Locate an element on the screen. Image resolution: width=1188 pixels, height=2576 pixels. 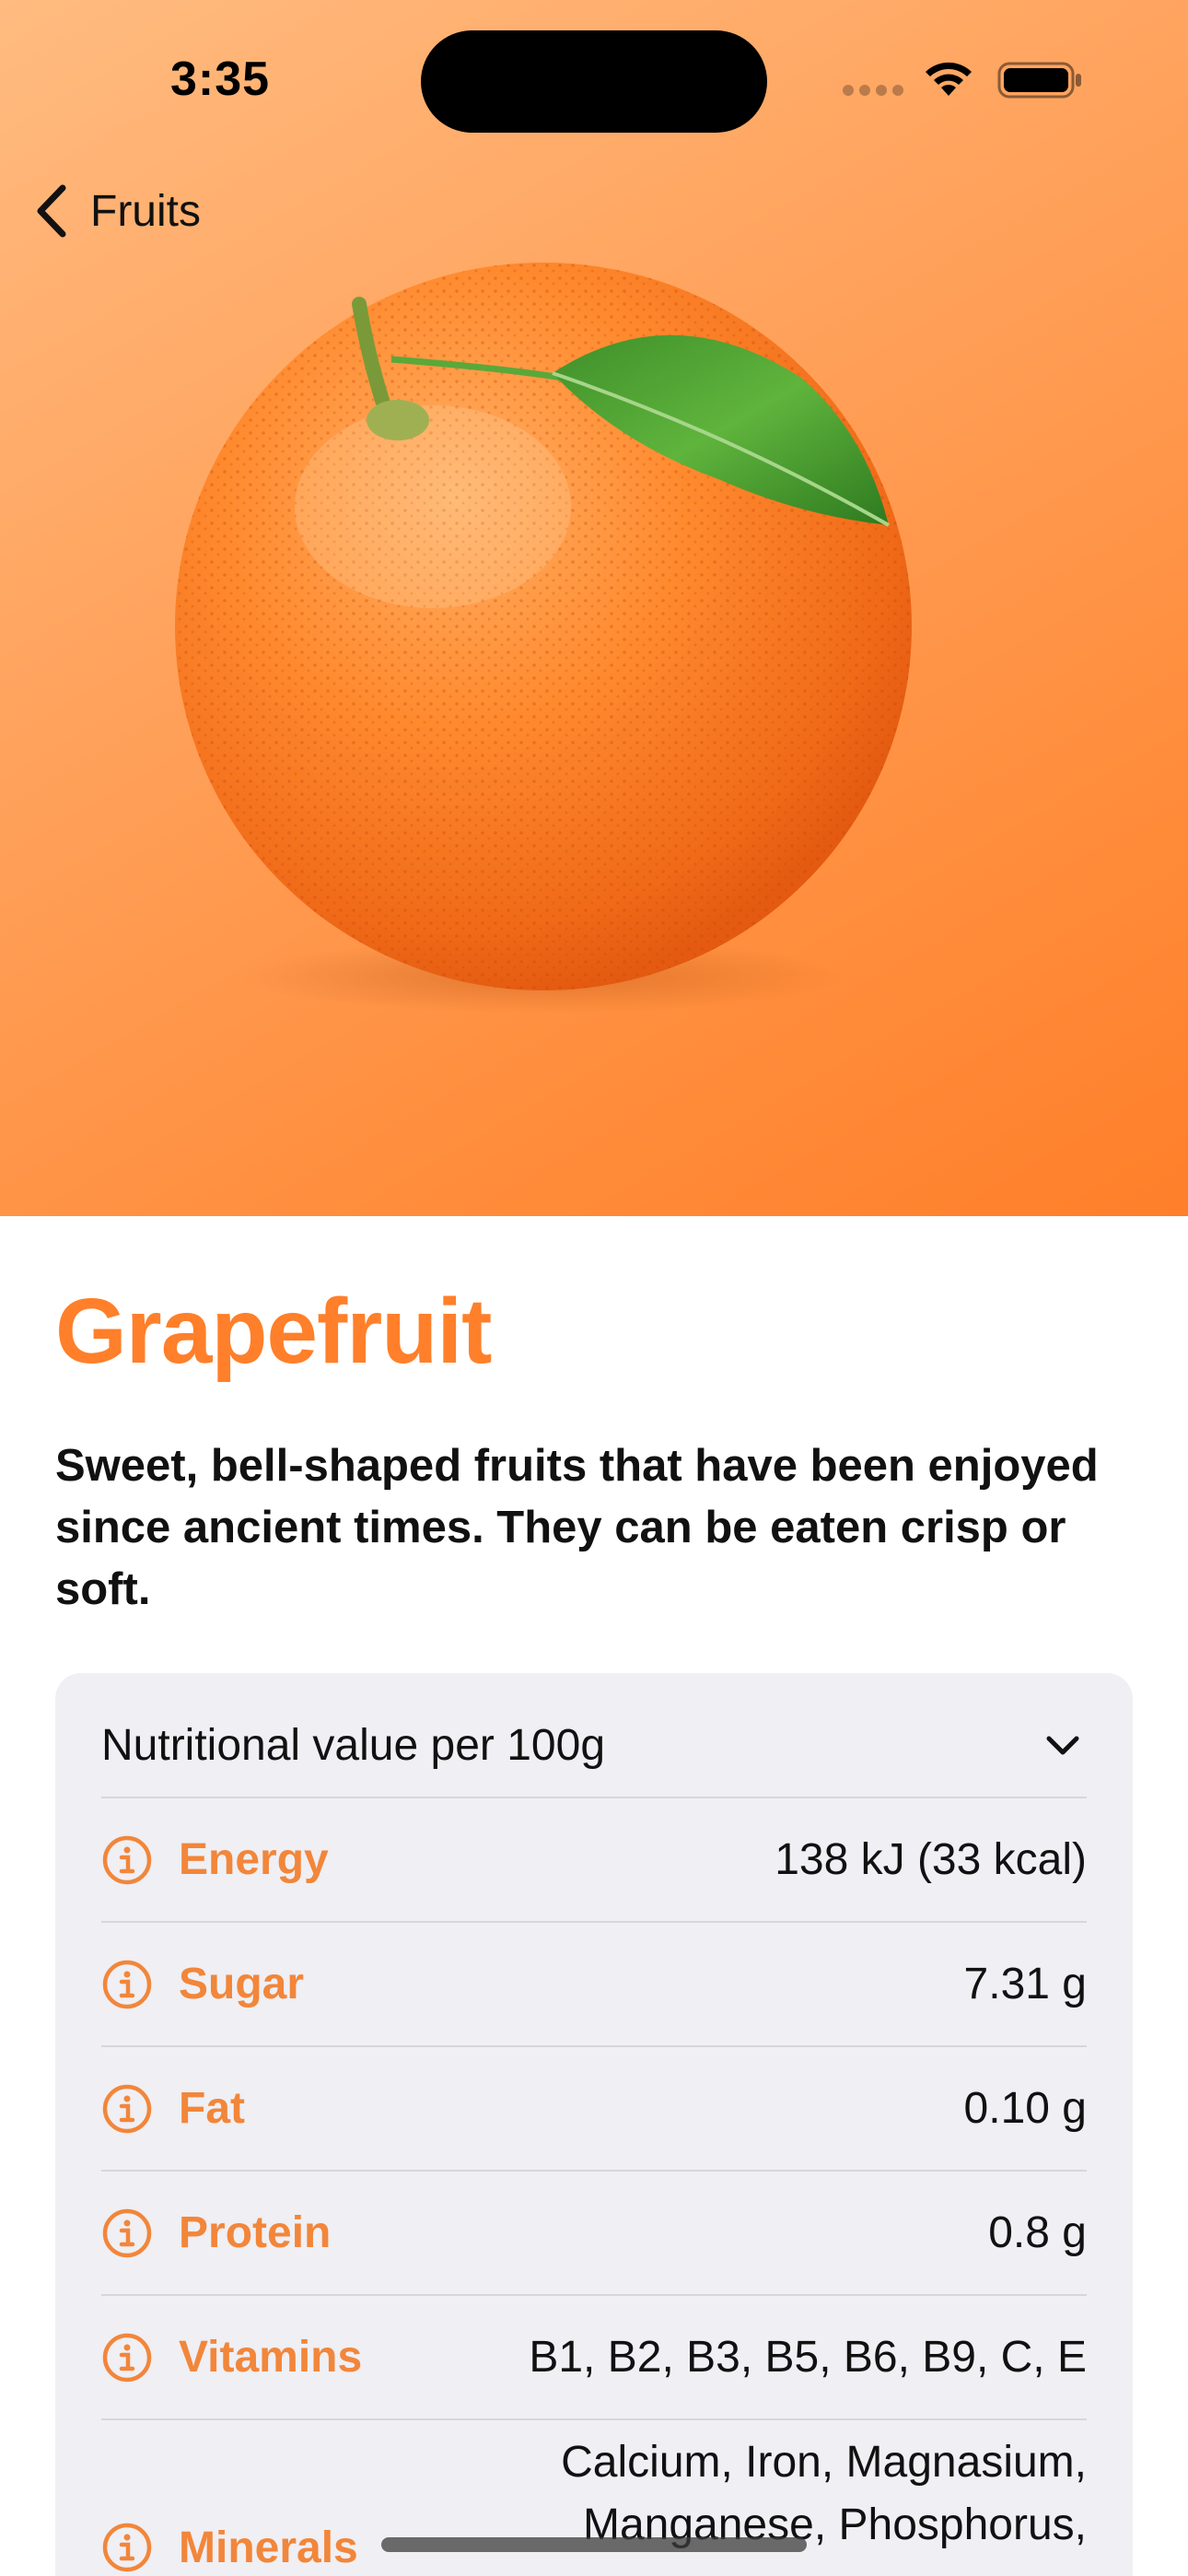
status-time: 3:35 is located at coordinates (220, 79).